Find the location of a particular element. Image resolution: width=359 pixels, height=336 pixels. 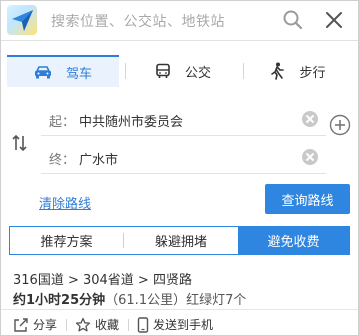

end-label: 终： is located at coordinates (62, 160).